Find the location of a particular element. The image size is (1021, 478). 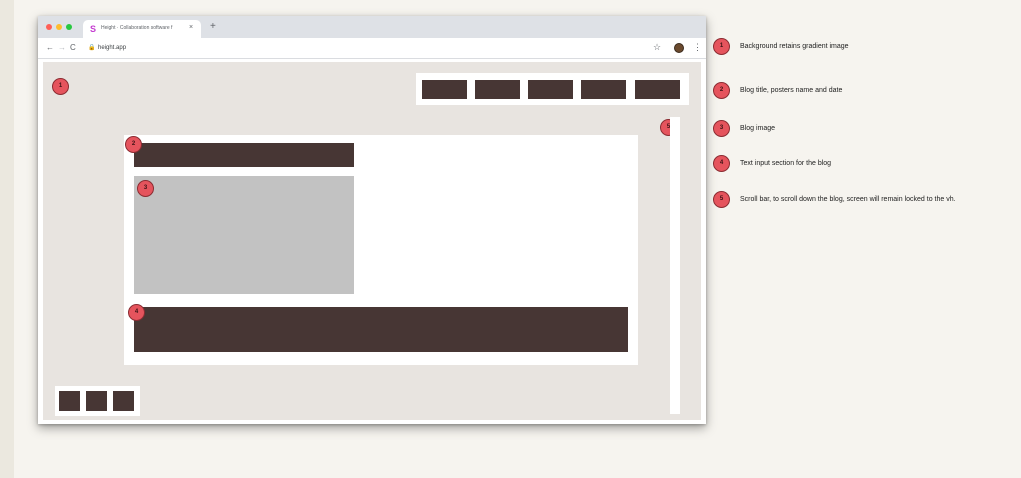

legend-text-3: Blog image is located at coordinates (758, 128).